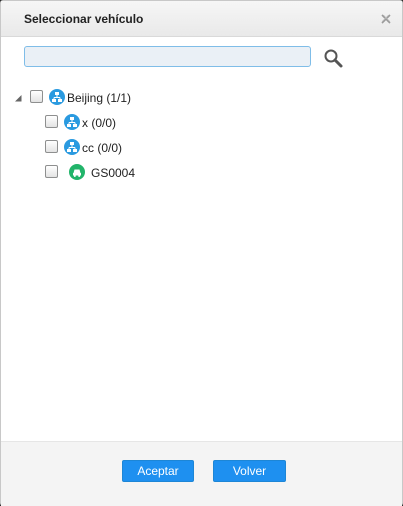  Describe the element at coordinates (77, 172) in the screenshot. I see `vehicle-online-icon` at that location.